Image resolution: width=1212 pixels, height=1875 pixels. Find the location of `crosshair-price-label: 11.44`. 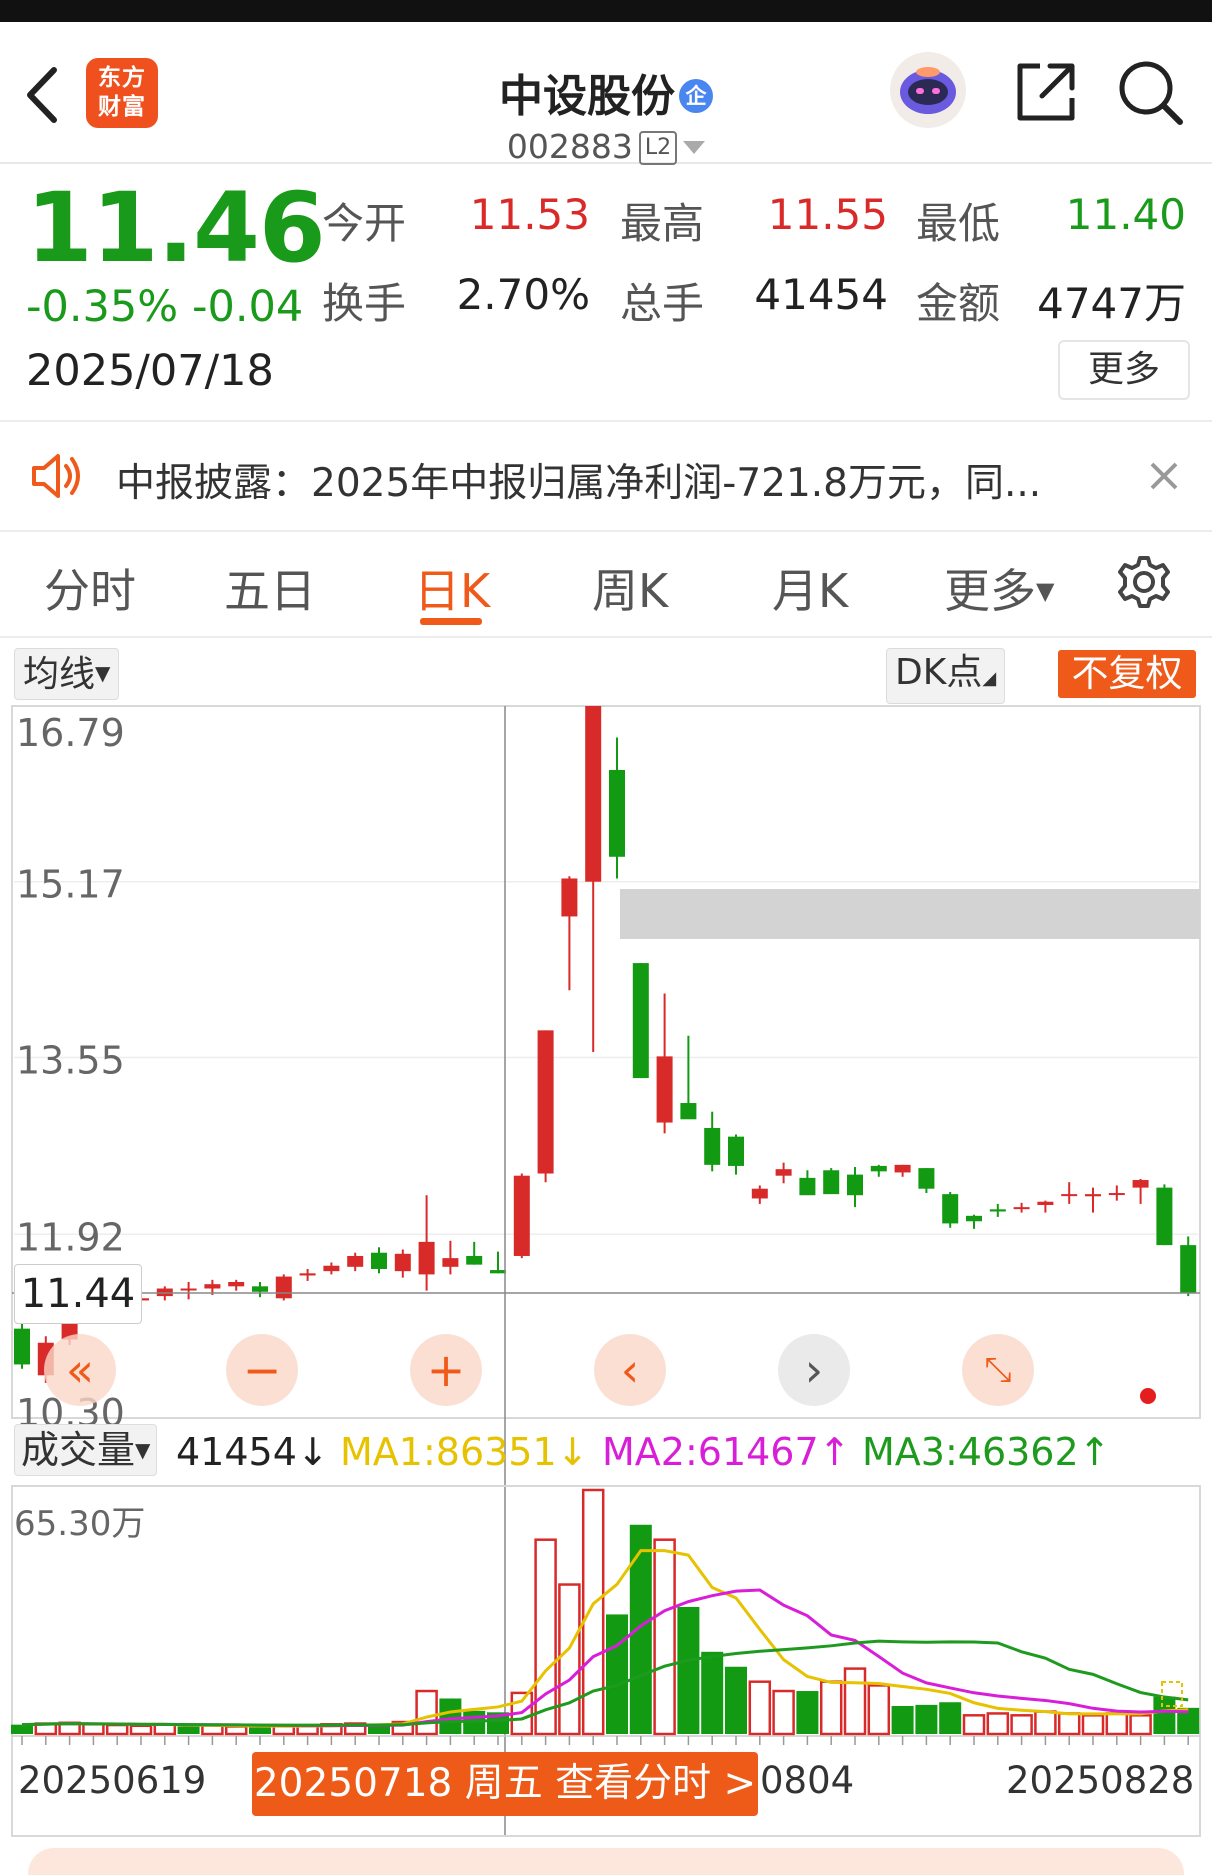

crosshair-price-label: 11.44 is located at coordinates (78, 1294).